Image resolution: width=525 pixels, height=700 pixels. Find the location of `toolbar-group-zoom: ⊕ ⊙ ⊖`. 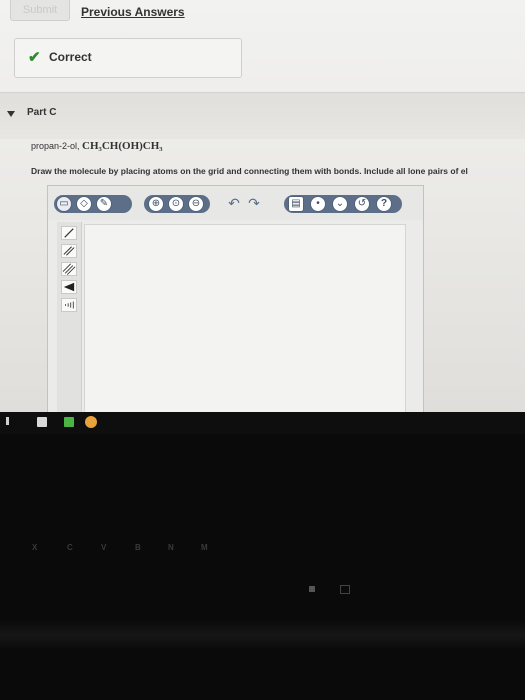

toolbar-group-zoom: ⊕ ⊙ ⊖ is located at coordinates (177, 204).